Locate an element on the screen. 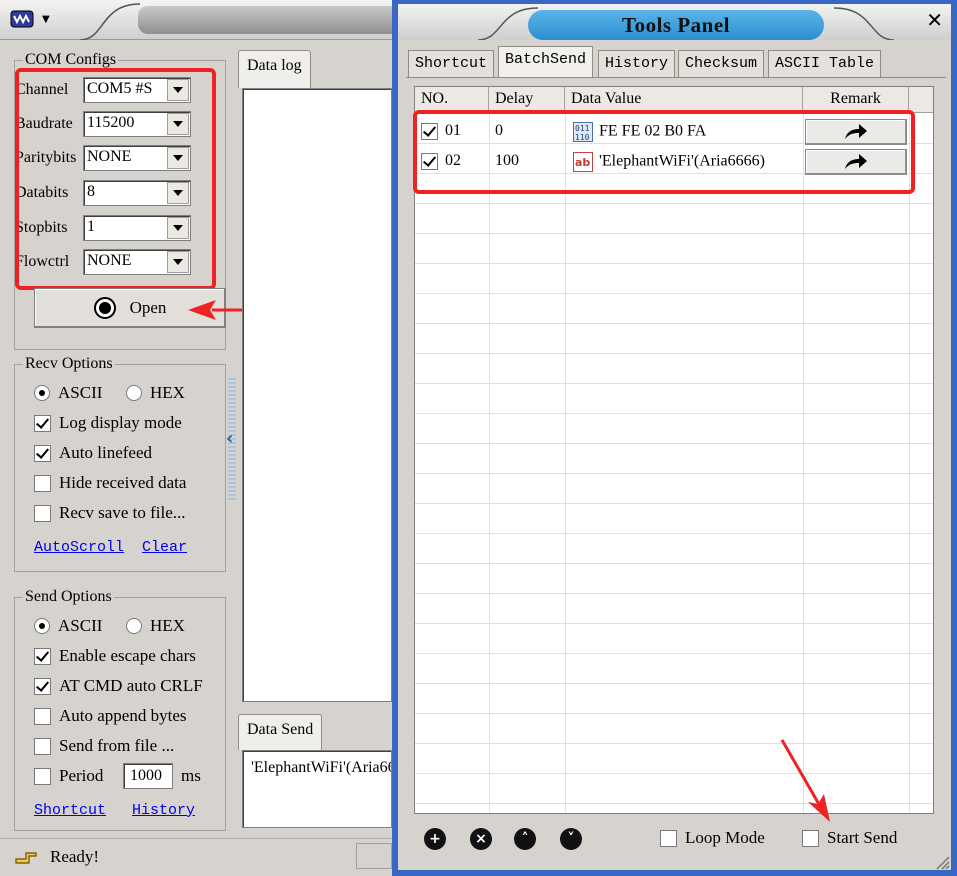 This screenshot has width=957, height=876. table-row: 02 100 ab 'ElephantWiFi'(Aria6666) is located at coordinates (674, 162).